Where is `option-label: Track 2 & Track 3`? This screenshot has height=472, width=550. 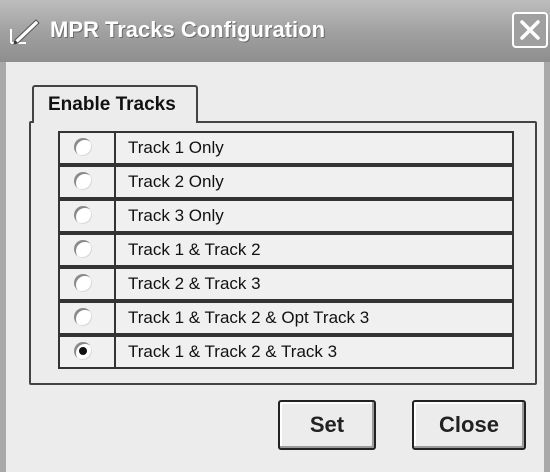 option-label: Track 2 & Track 3 is located at coordinates (194, 283).